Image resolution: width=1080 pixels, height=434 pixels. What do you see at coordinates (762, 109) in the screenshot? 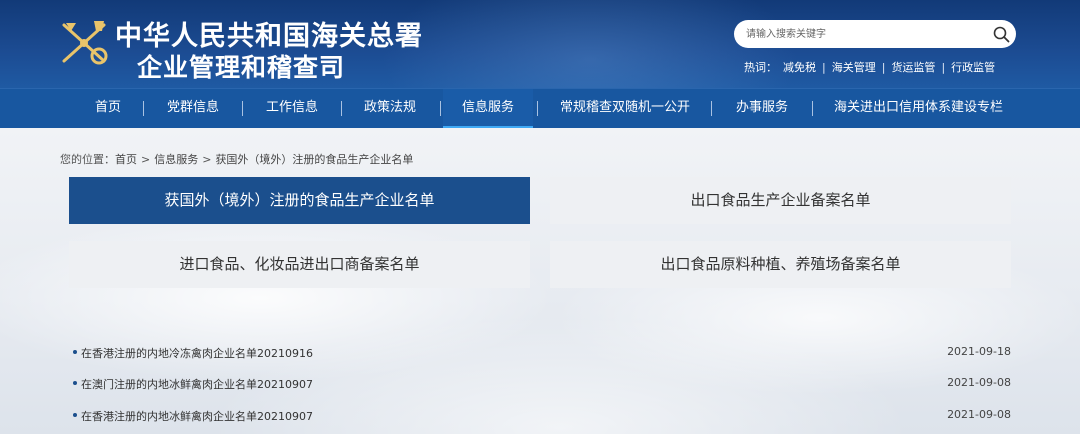
I see `nav-item-services: 办事服务` at bounding box center [762, 109].